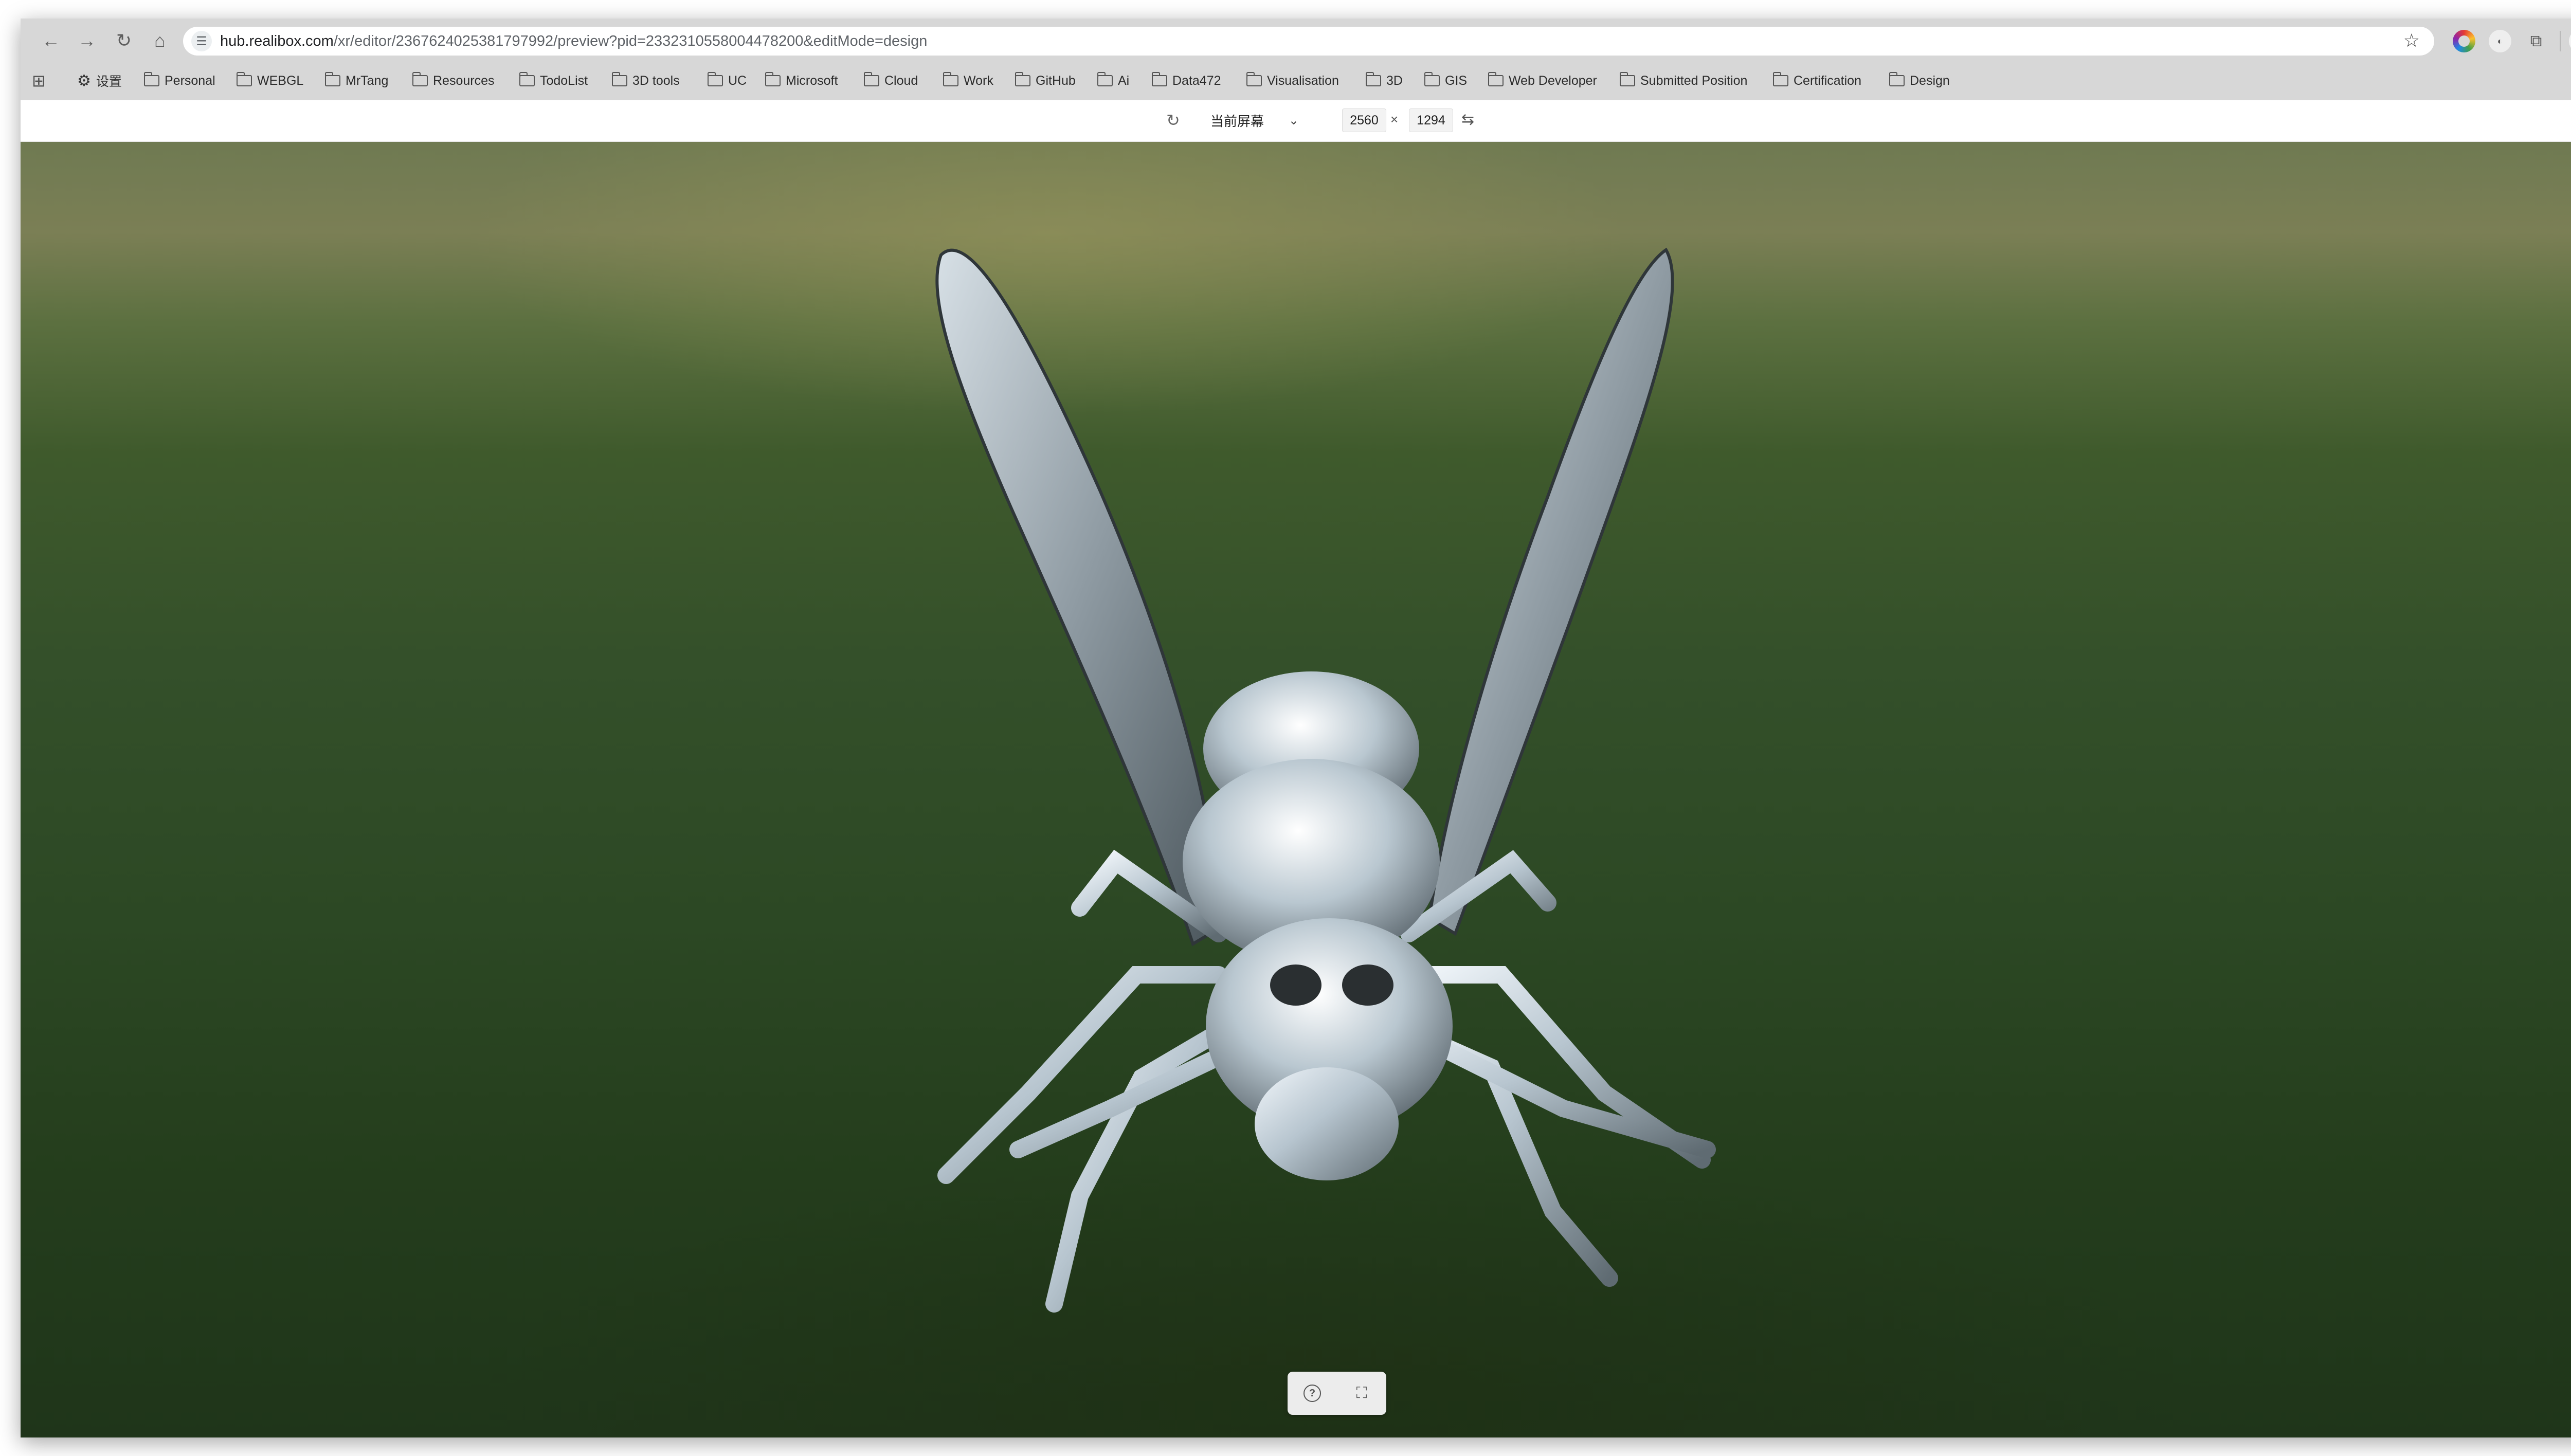 Image resolution: width=2571 pixels, height=1456 pixels. What do you see at coordinates (51, 40) in the screenshot?
I see `back-icon: ←` at bounding box center [51, 40].